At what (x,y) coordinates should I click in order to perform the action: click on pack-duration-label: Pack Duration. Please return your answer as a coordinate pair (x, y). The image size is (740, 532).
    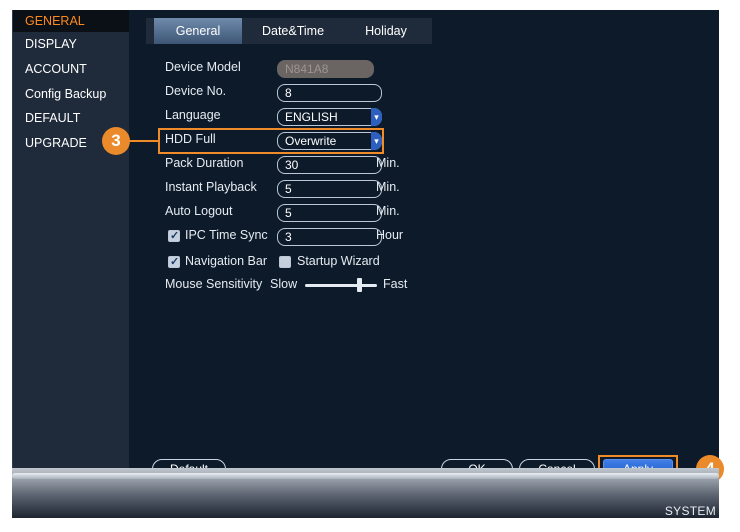
    Looking at the image, I should click on (204, 163).